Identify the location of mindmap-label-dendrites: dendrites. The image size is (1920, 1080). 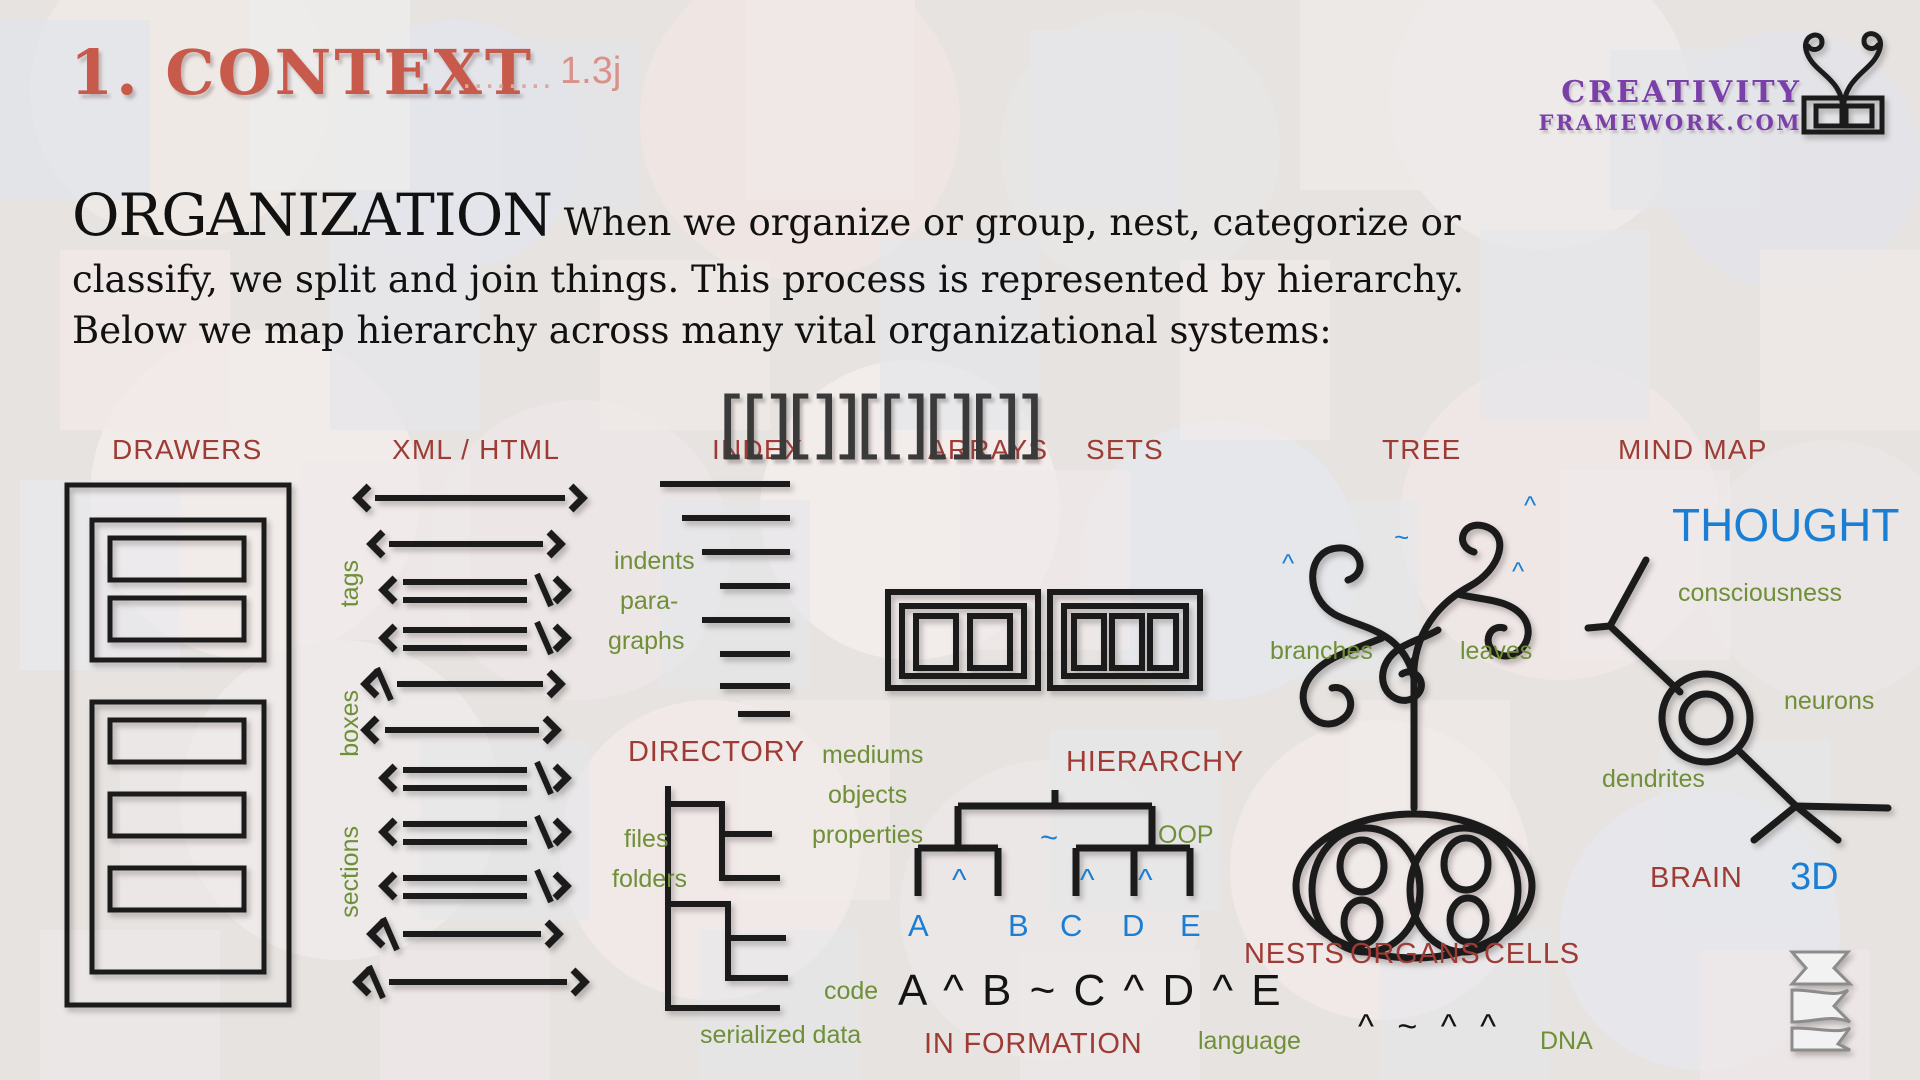
(1653, 779).